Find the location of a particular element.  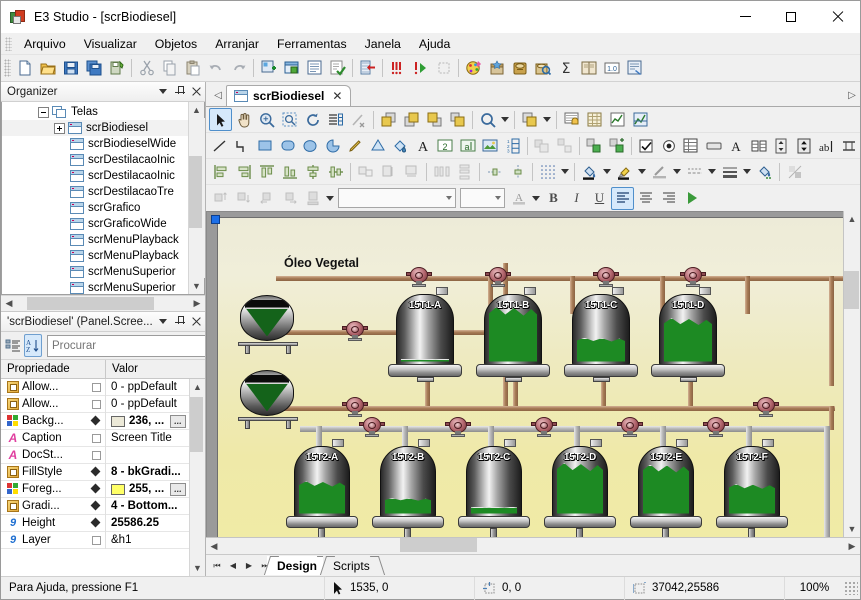

polygon-button is located at coordinates (378, 145).